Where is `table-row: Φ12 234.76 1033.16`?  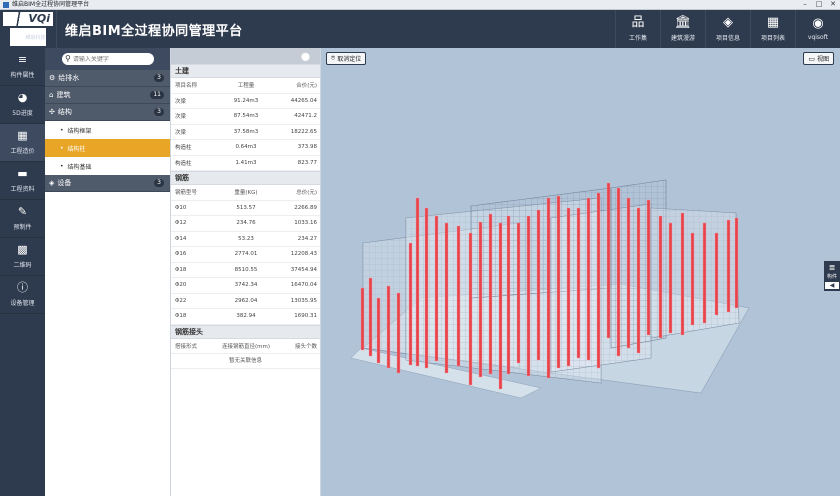 table-row: Φ12 234.76 1033.16 is located at coordinates (245, 224).